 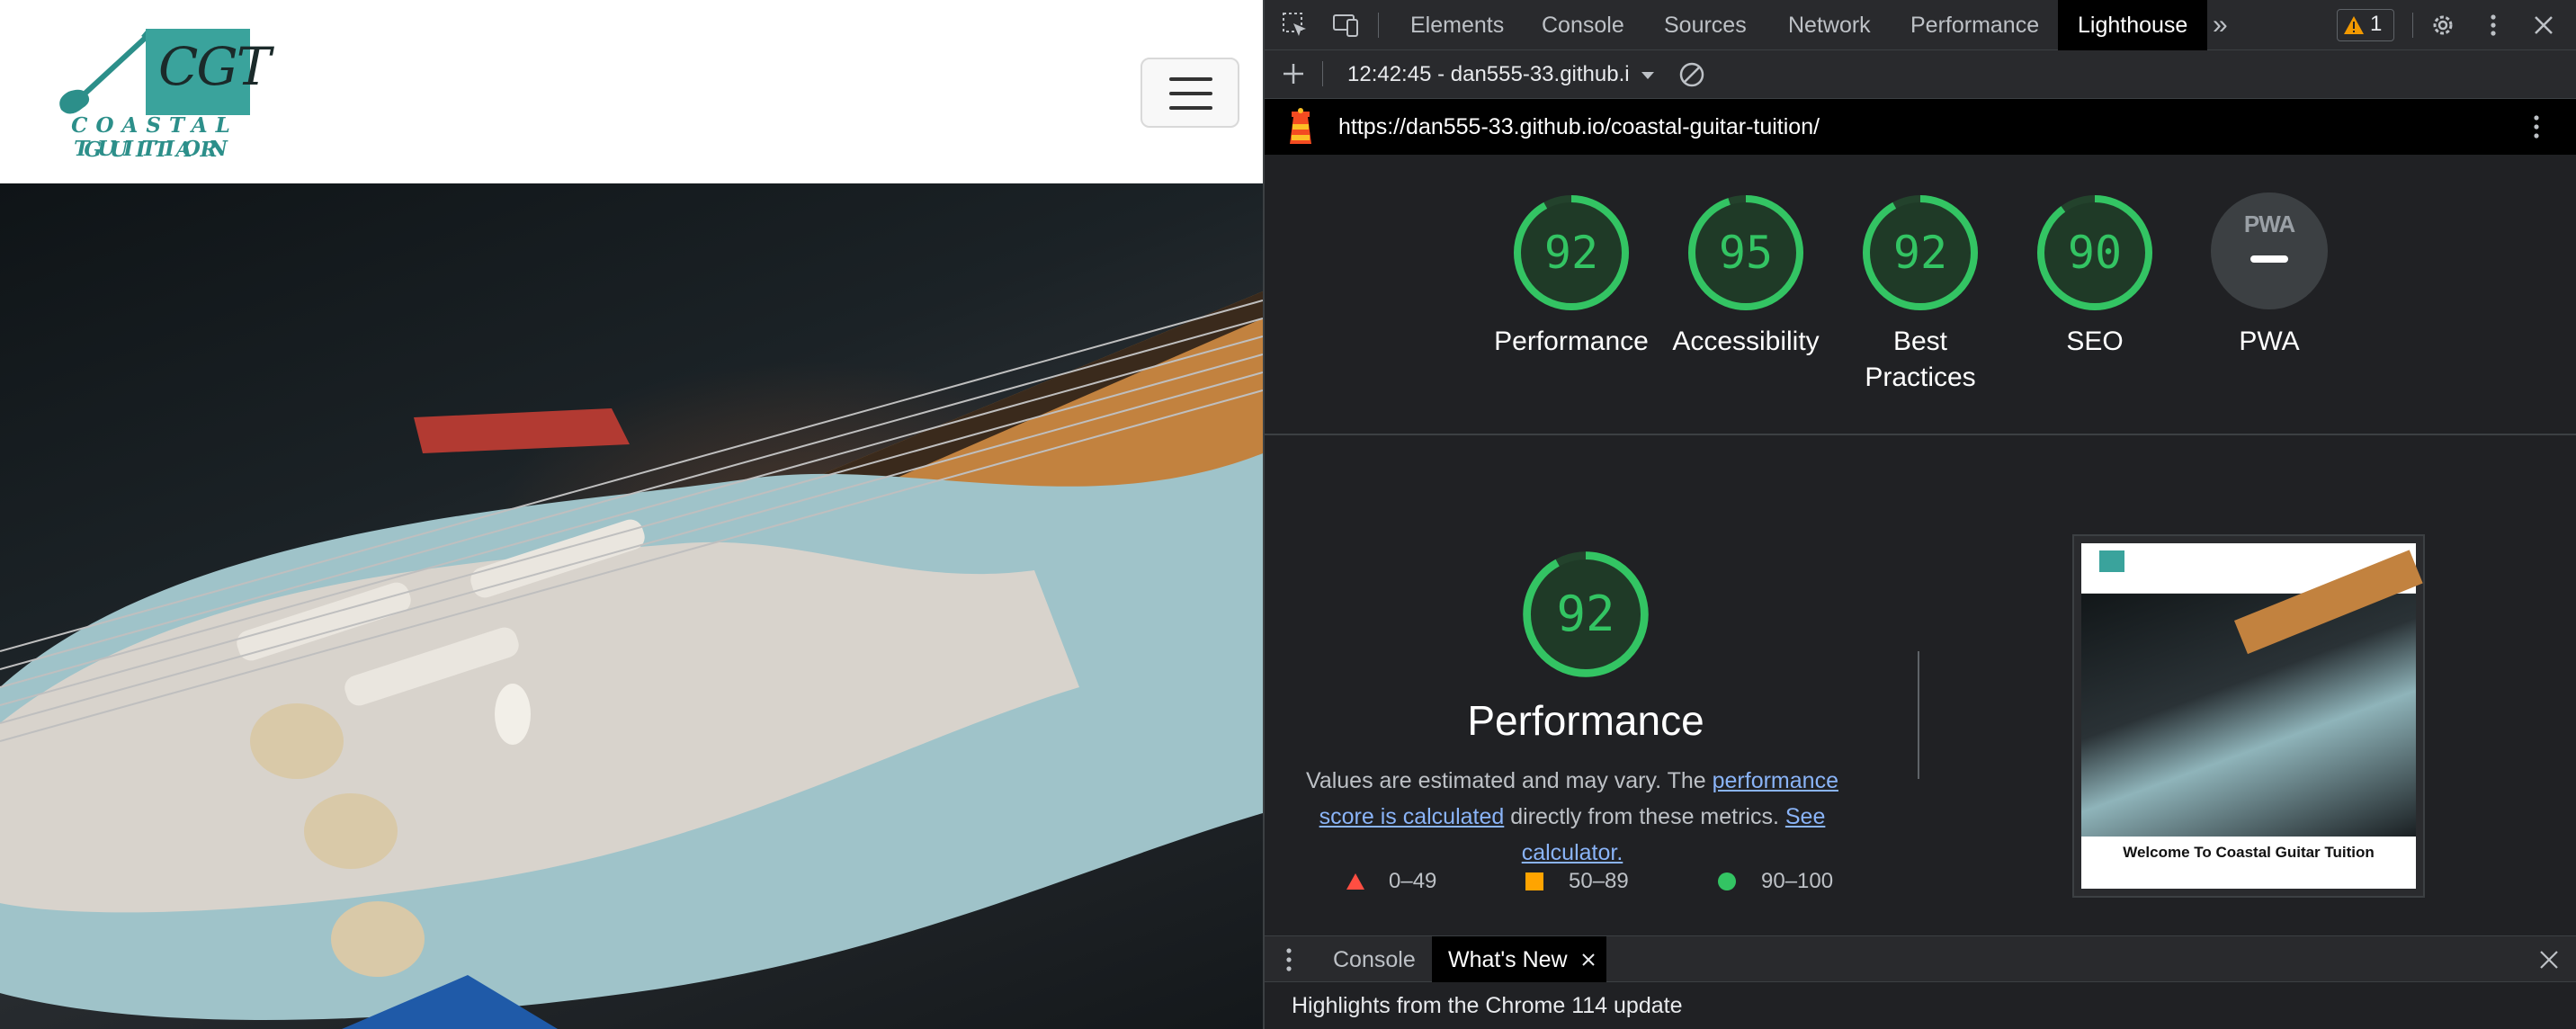 I want to click on navbar-toggle-button, so click(x=1189, y=93).